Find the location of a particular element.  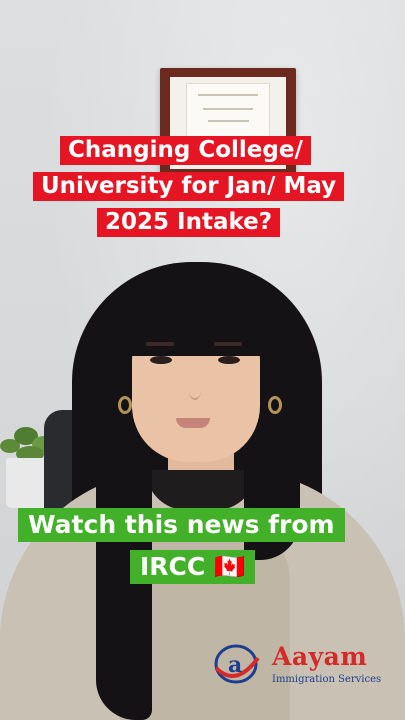

left-eyebrow is located at coordinates (160, 344).